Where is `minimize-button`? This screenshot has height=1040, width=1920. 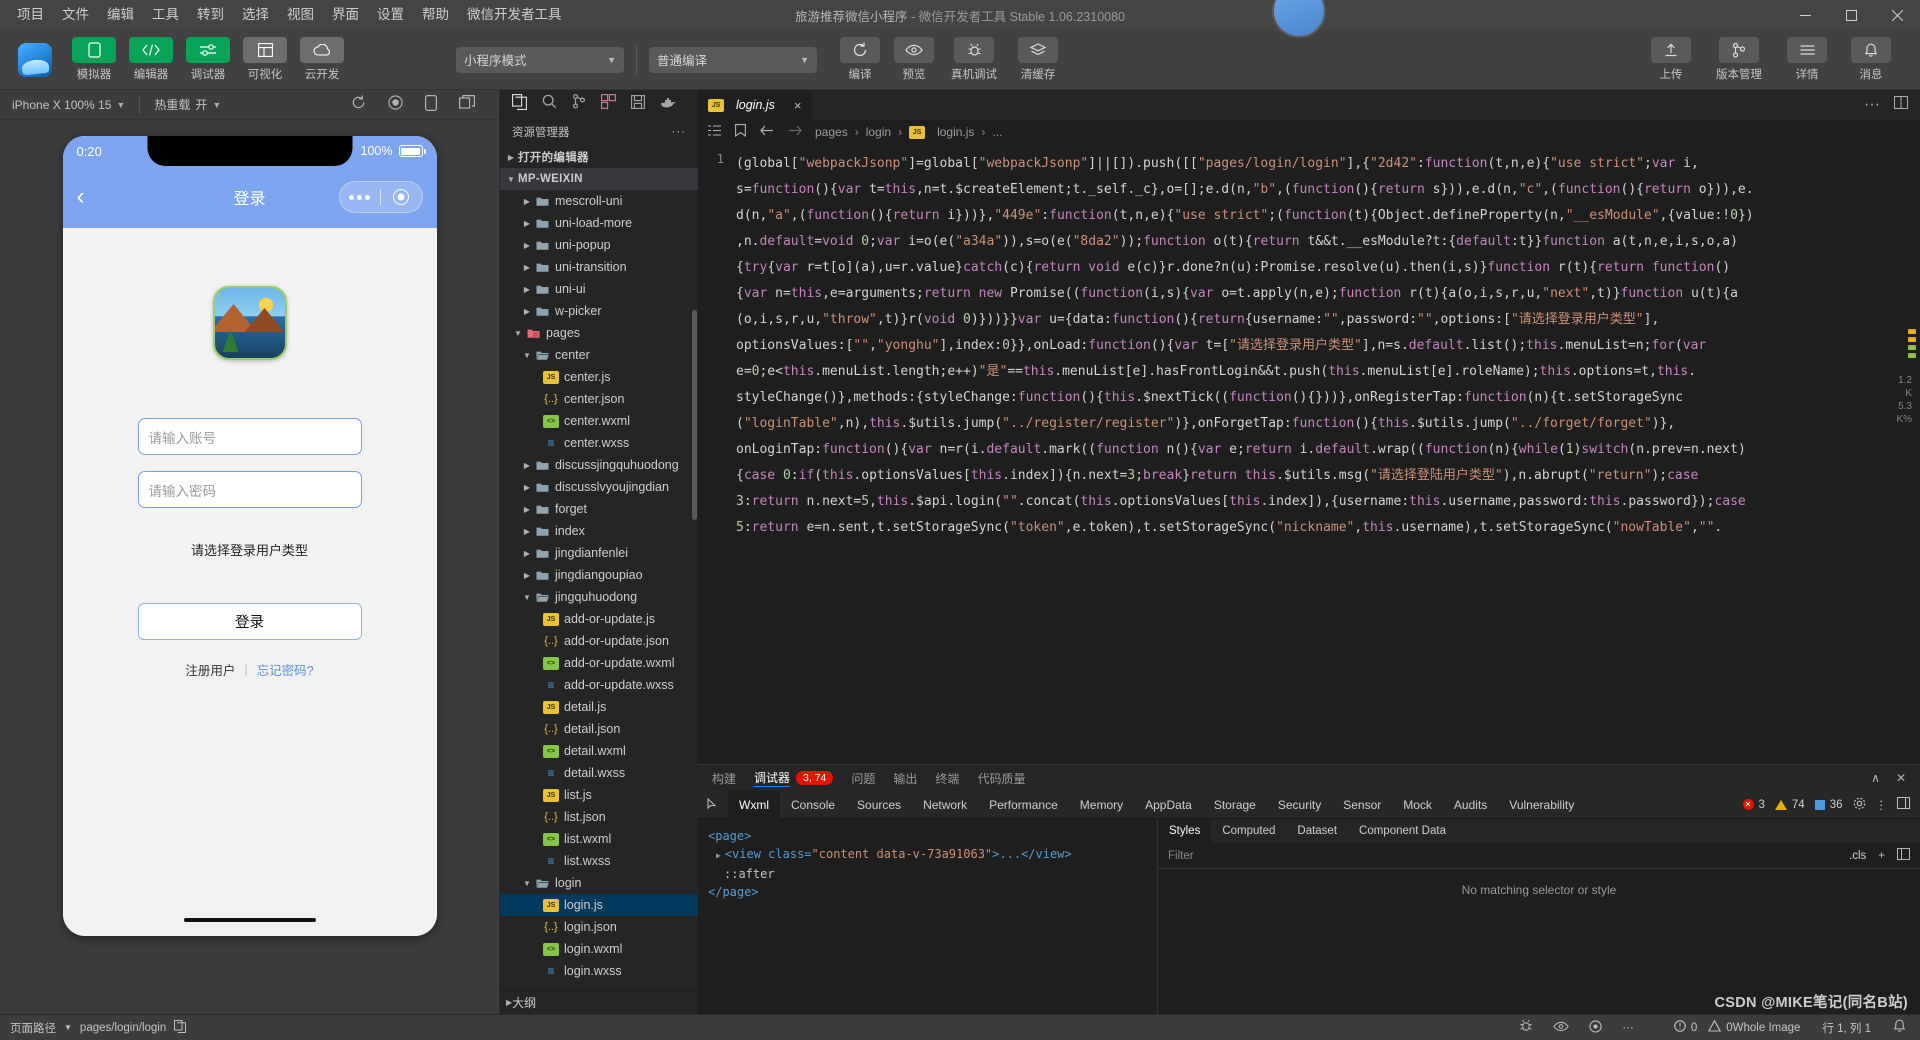
minimize-button is located at coordinates (1805, 15).